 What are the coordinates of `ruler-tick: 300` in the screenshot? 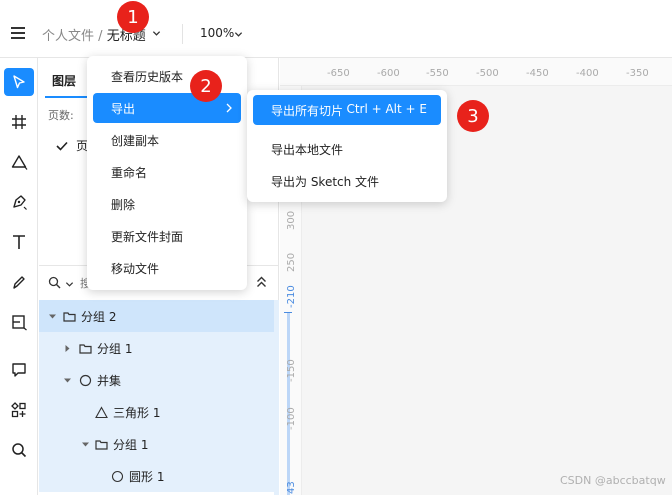 It's located at (291, 220).